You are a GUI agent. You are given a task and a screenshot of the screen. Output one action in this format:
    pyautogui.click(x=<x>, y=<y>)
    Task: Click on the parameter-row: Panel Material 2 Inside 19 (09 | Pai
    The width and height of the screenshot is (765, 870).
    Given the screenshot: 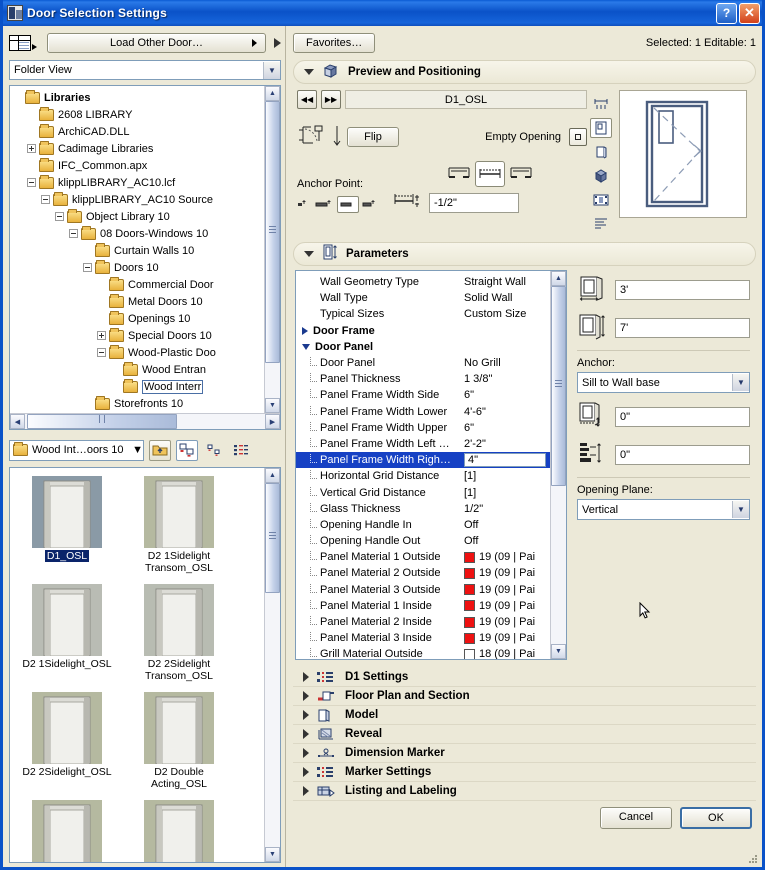 What is the action you would take?
    pyautogui.click(x=431, y=622)
    